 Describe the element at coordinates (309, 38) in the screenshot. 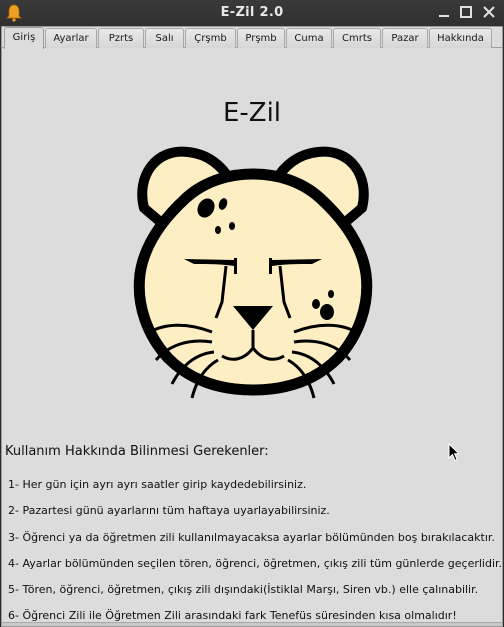

I see `tab-cuma: Cuma` at that location.